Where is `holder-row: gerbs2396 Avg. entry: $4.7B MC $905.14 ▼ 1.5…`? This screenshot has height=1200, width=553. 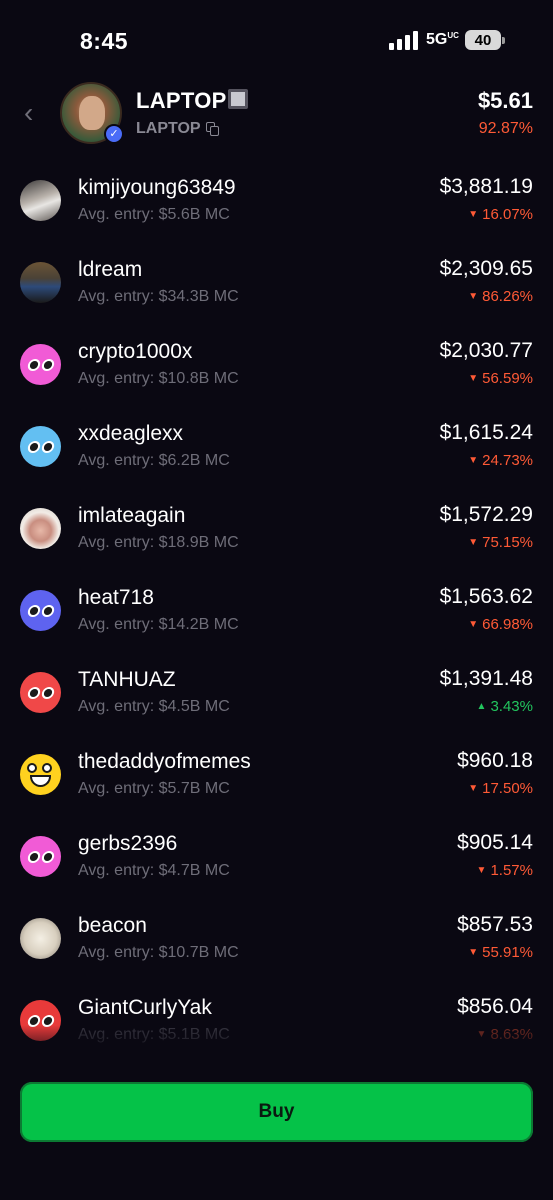
holder-row: gerbs2396 Avg. entry: $4.7B MC $905.14 ▼ 1.5… is located at coordinates (276, 857).